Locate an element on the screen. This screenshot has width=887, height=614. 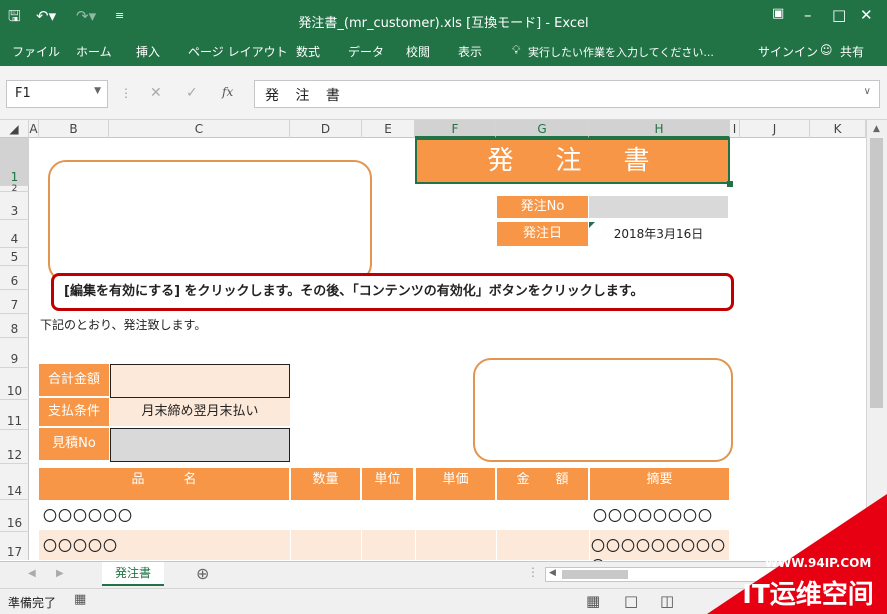
sign-in-link: サインイン is located at coordinates (788, 51).